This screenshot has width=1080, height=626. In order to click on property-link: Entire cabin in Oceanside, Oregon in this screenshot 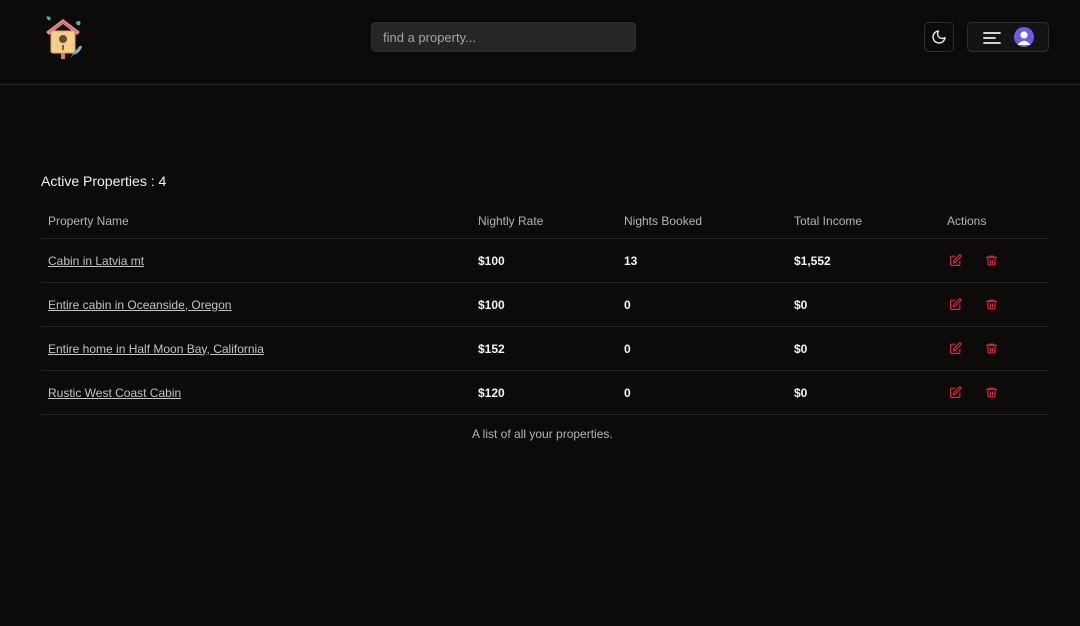, I will do `click(139, 305)`.